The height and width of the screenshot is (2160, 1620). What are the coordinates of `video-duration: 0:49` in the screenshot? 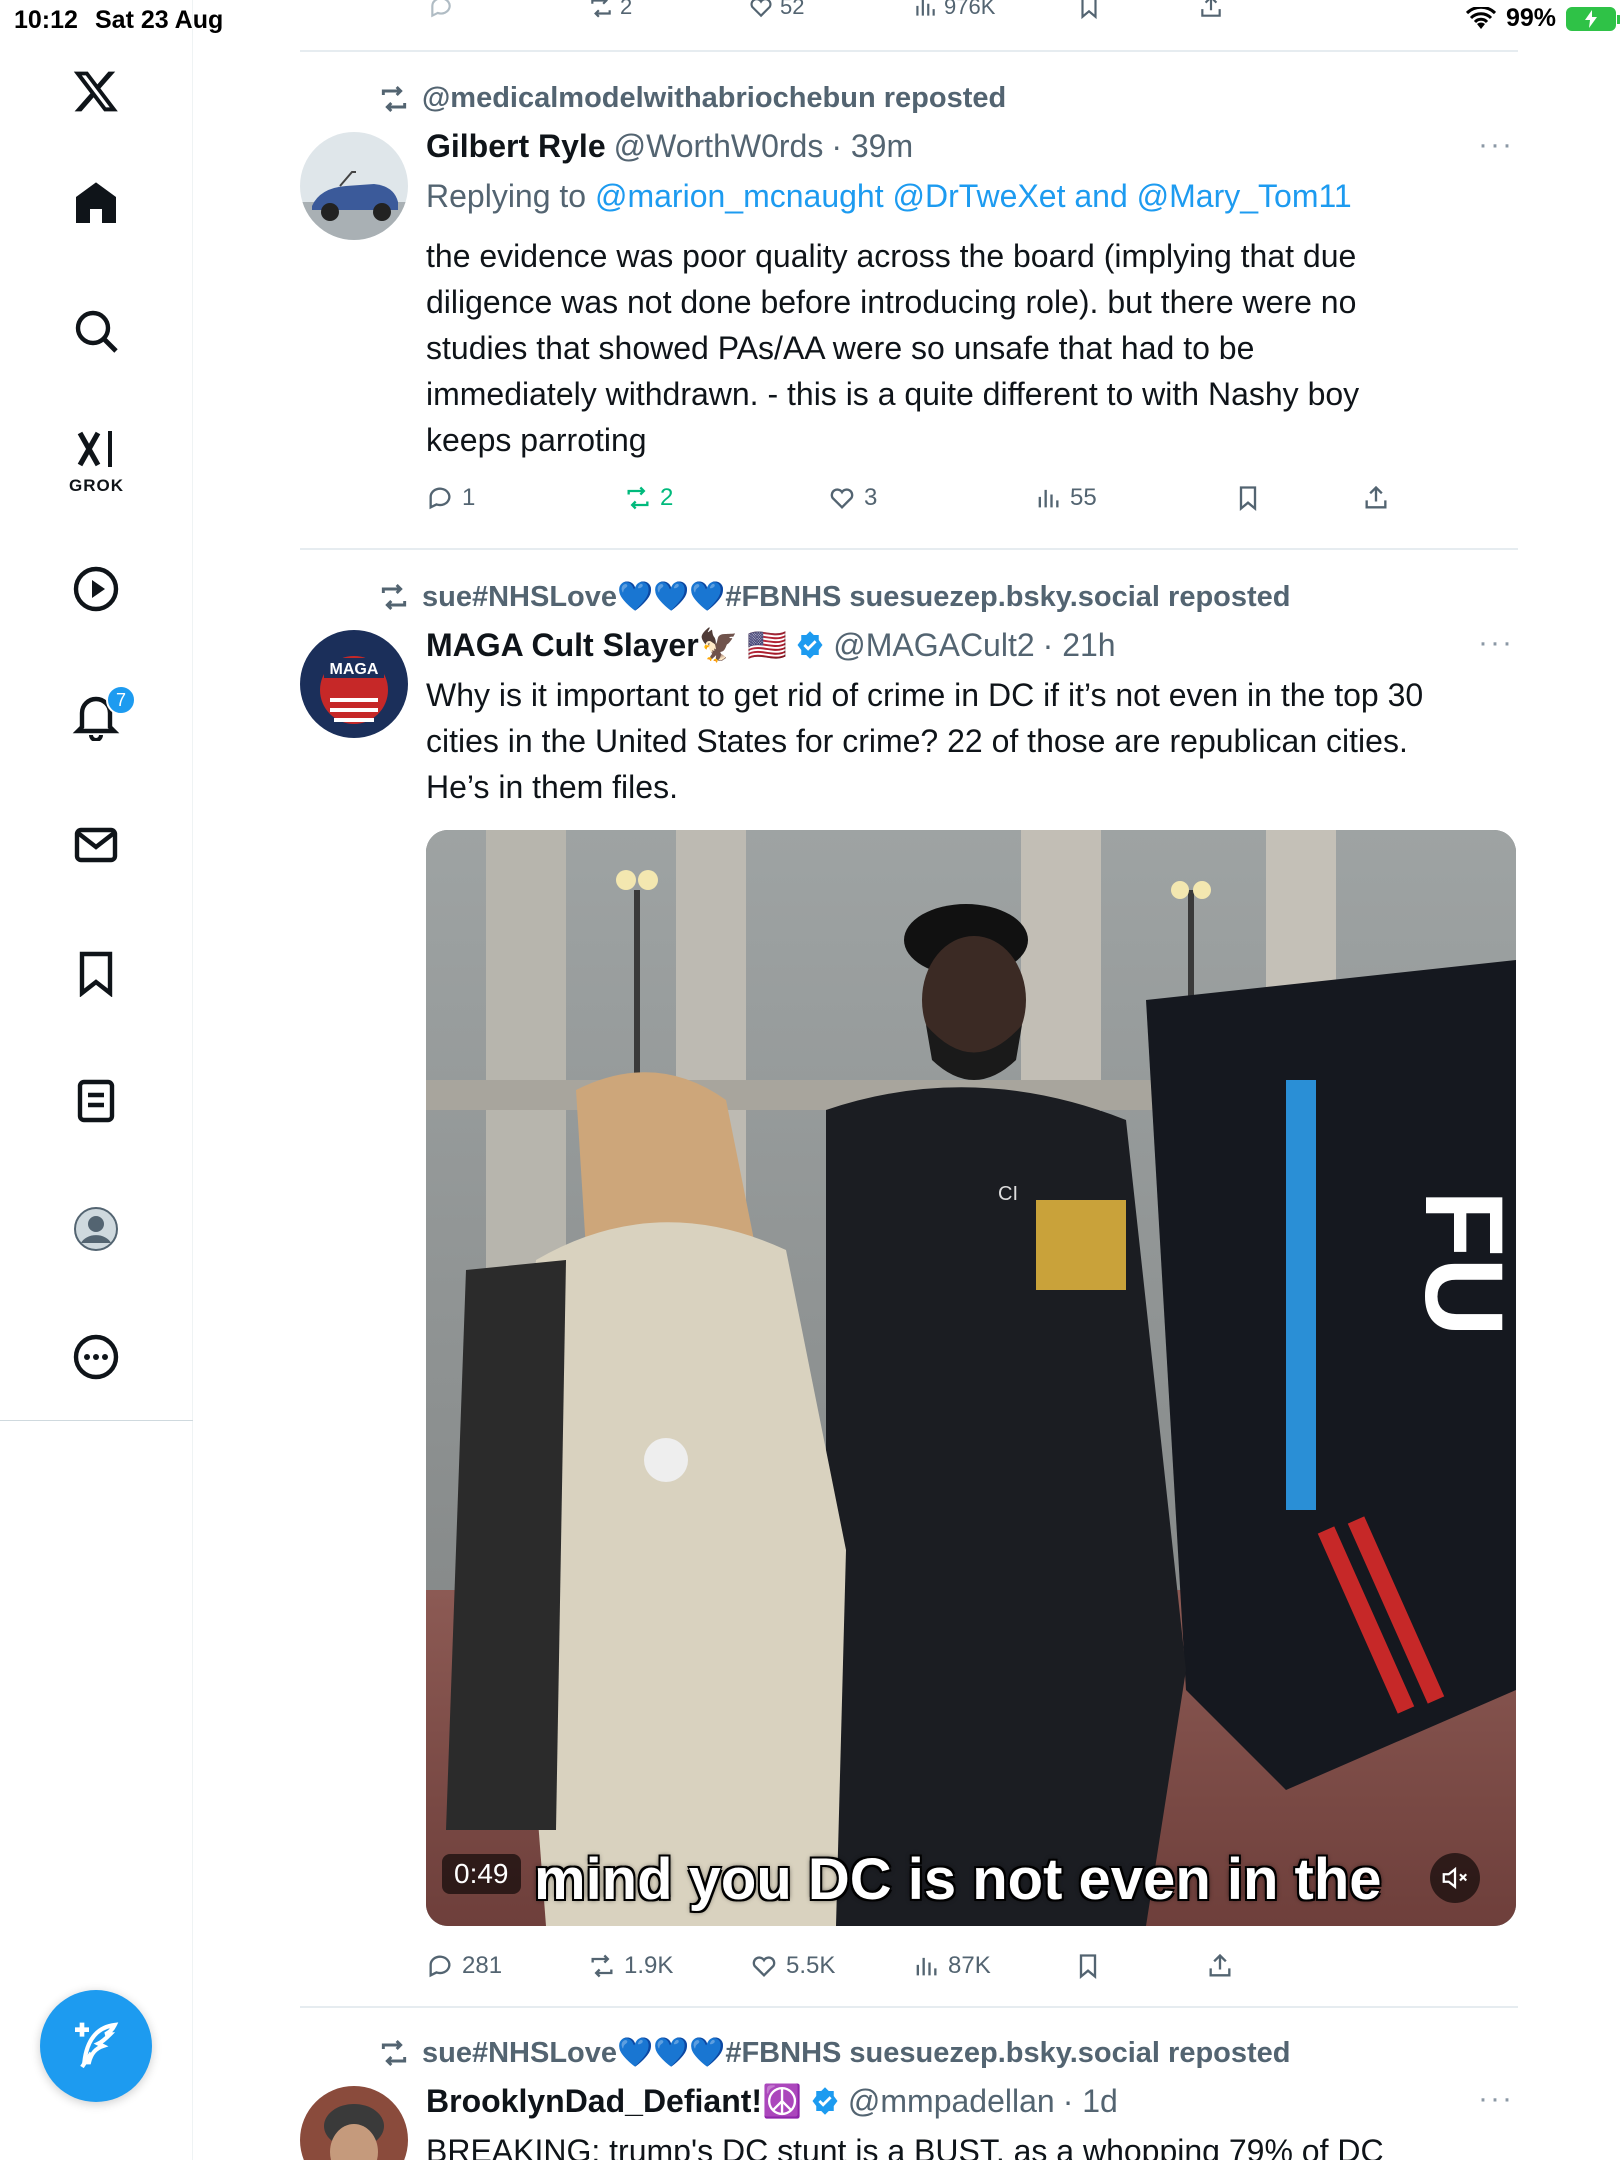 It's located at (481, 1874).